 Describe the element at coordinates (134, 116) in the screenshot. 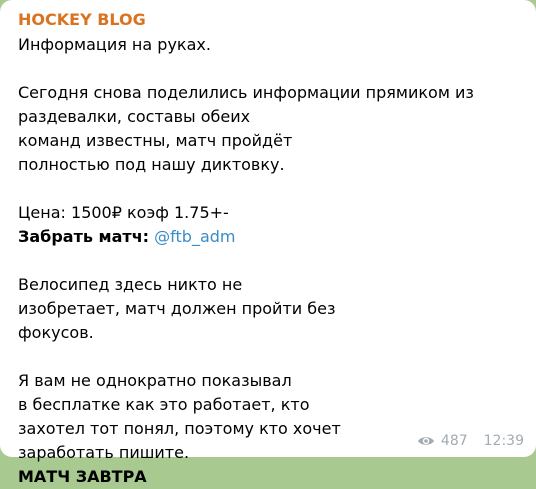

I see `message-line: раздевалки, составы обеих` at that location.